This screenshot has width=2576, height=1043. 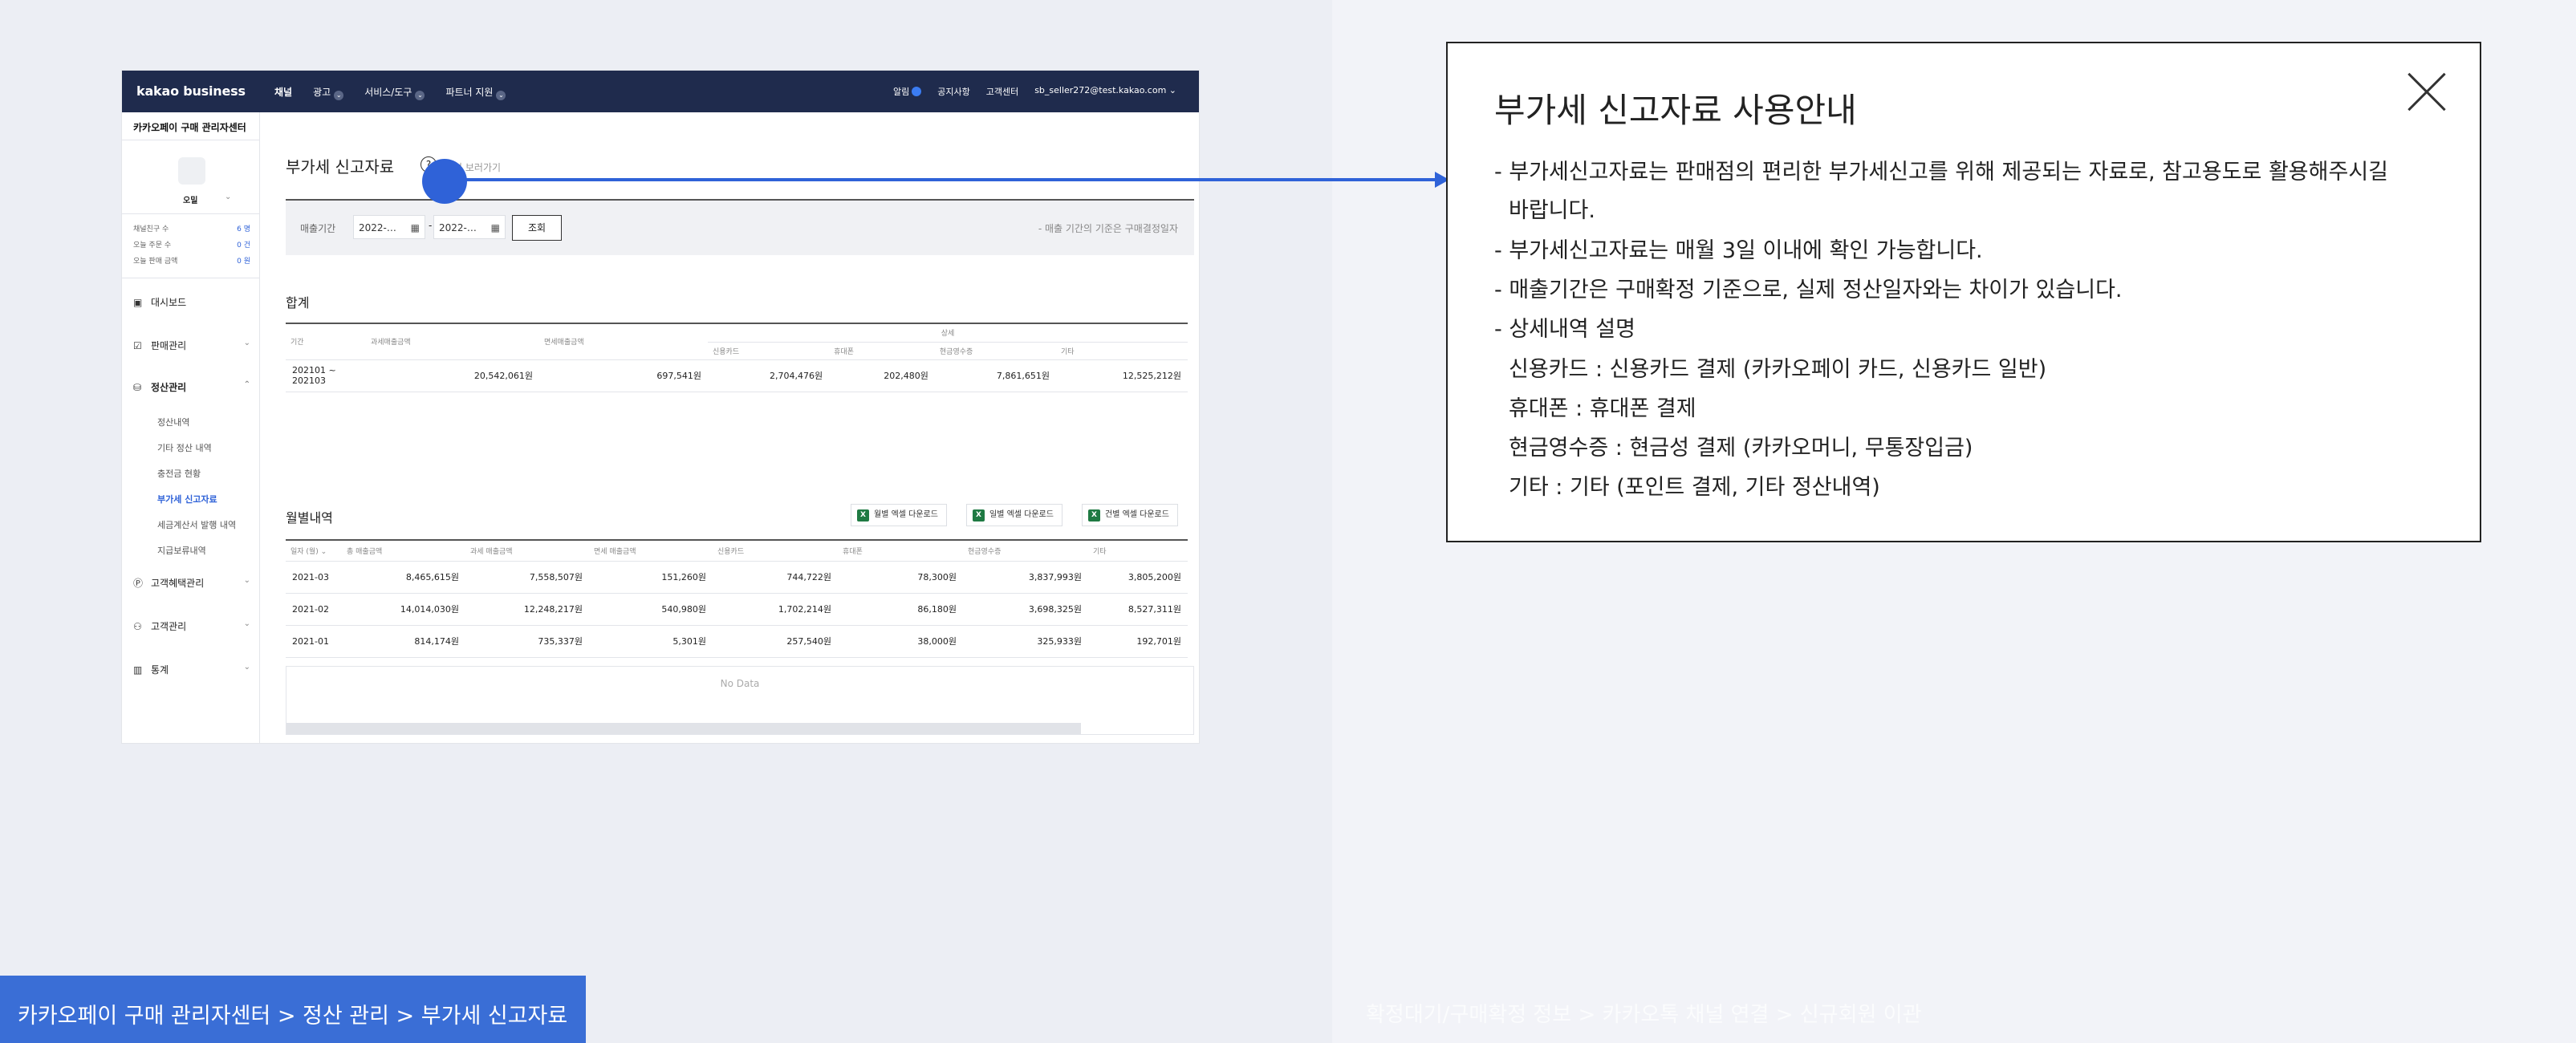 What do you see at coordinates (388, 92) in the screenshot?
I see `nav-label: 서비스/도구` at bounding box center [388, 92].